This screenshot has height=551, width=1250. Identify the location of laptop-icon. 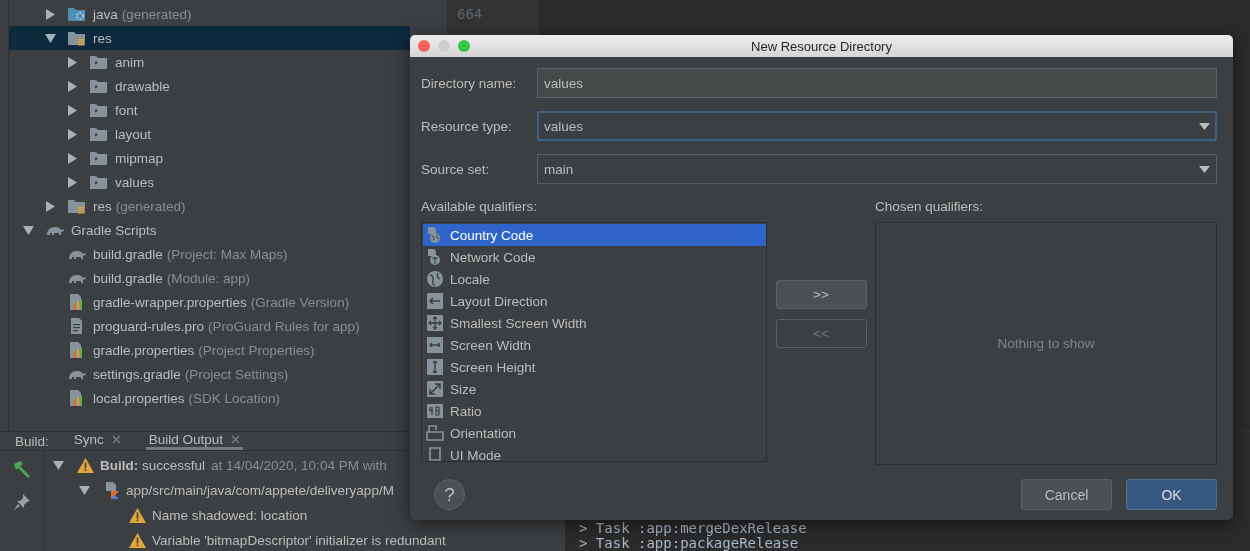
(435, 453).